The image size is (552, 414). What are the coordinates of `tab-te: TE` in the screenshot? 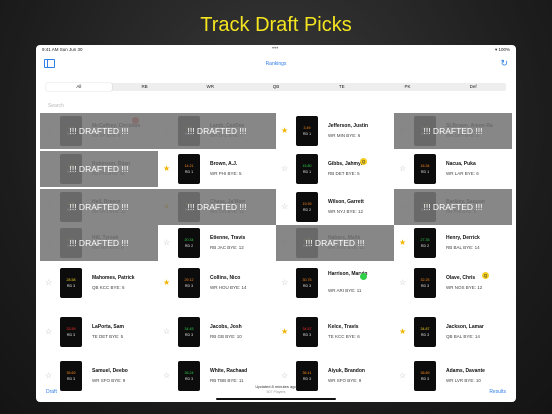 It's located at (342, 87).